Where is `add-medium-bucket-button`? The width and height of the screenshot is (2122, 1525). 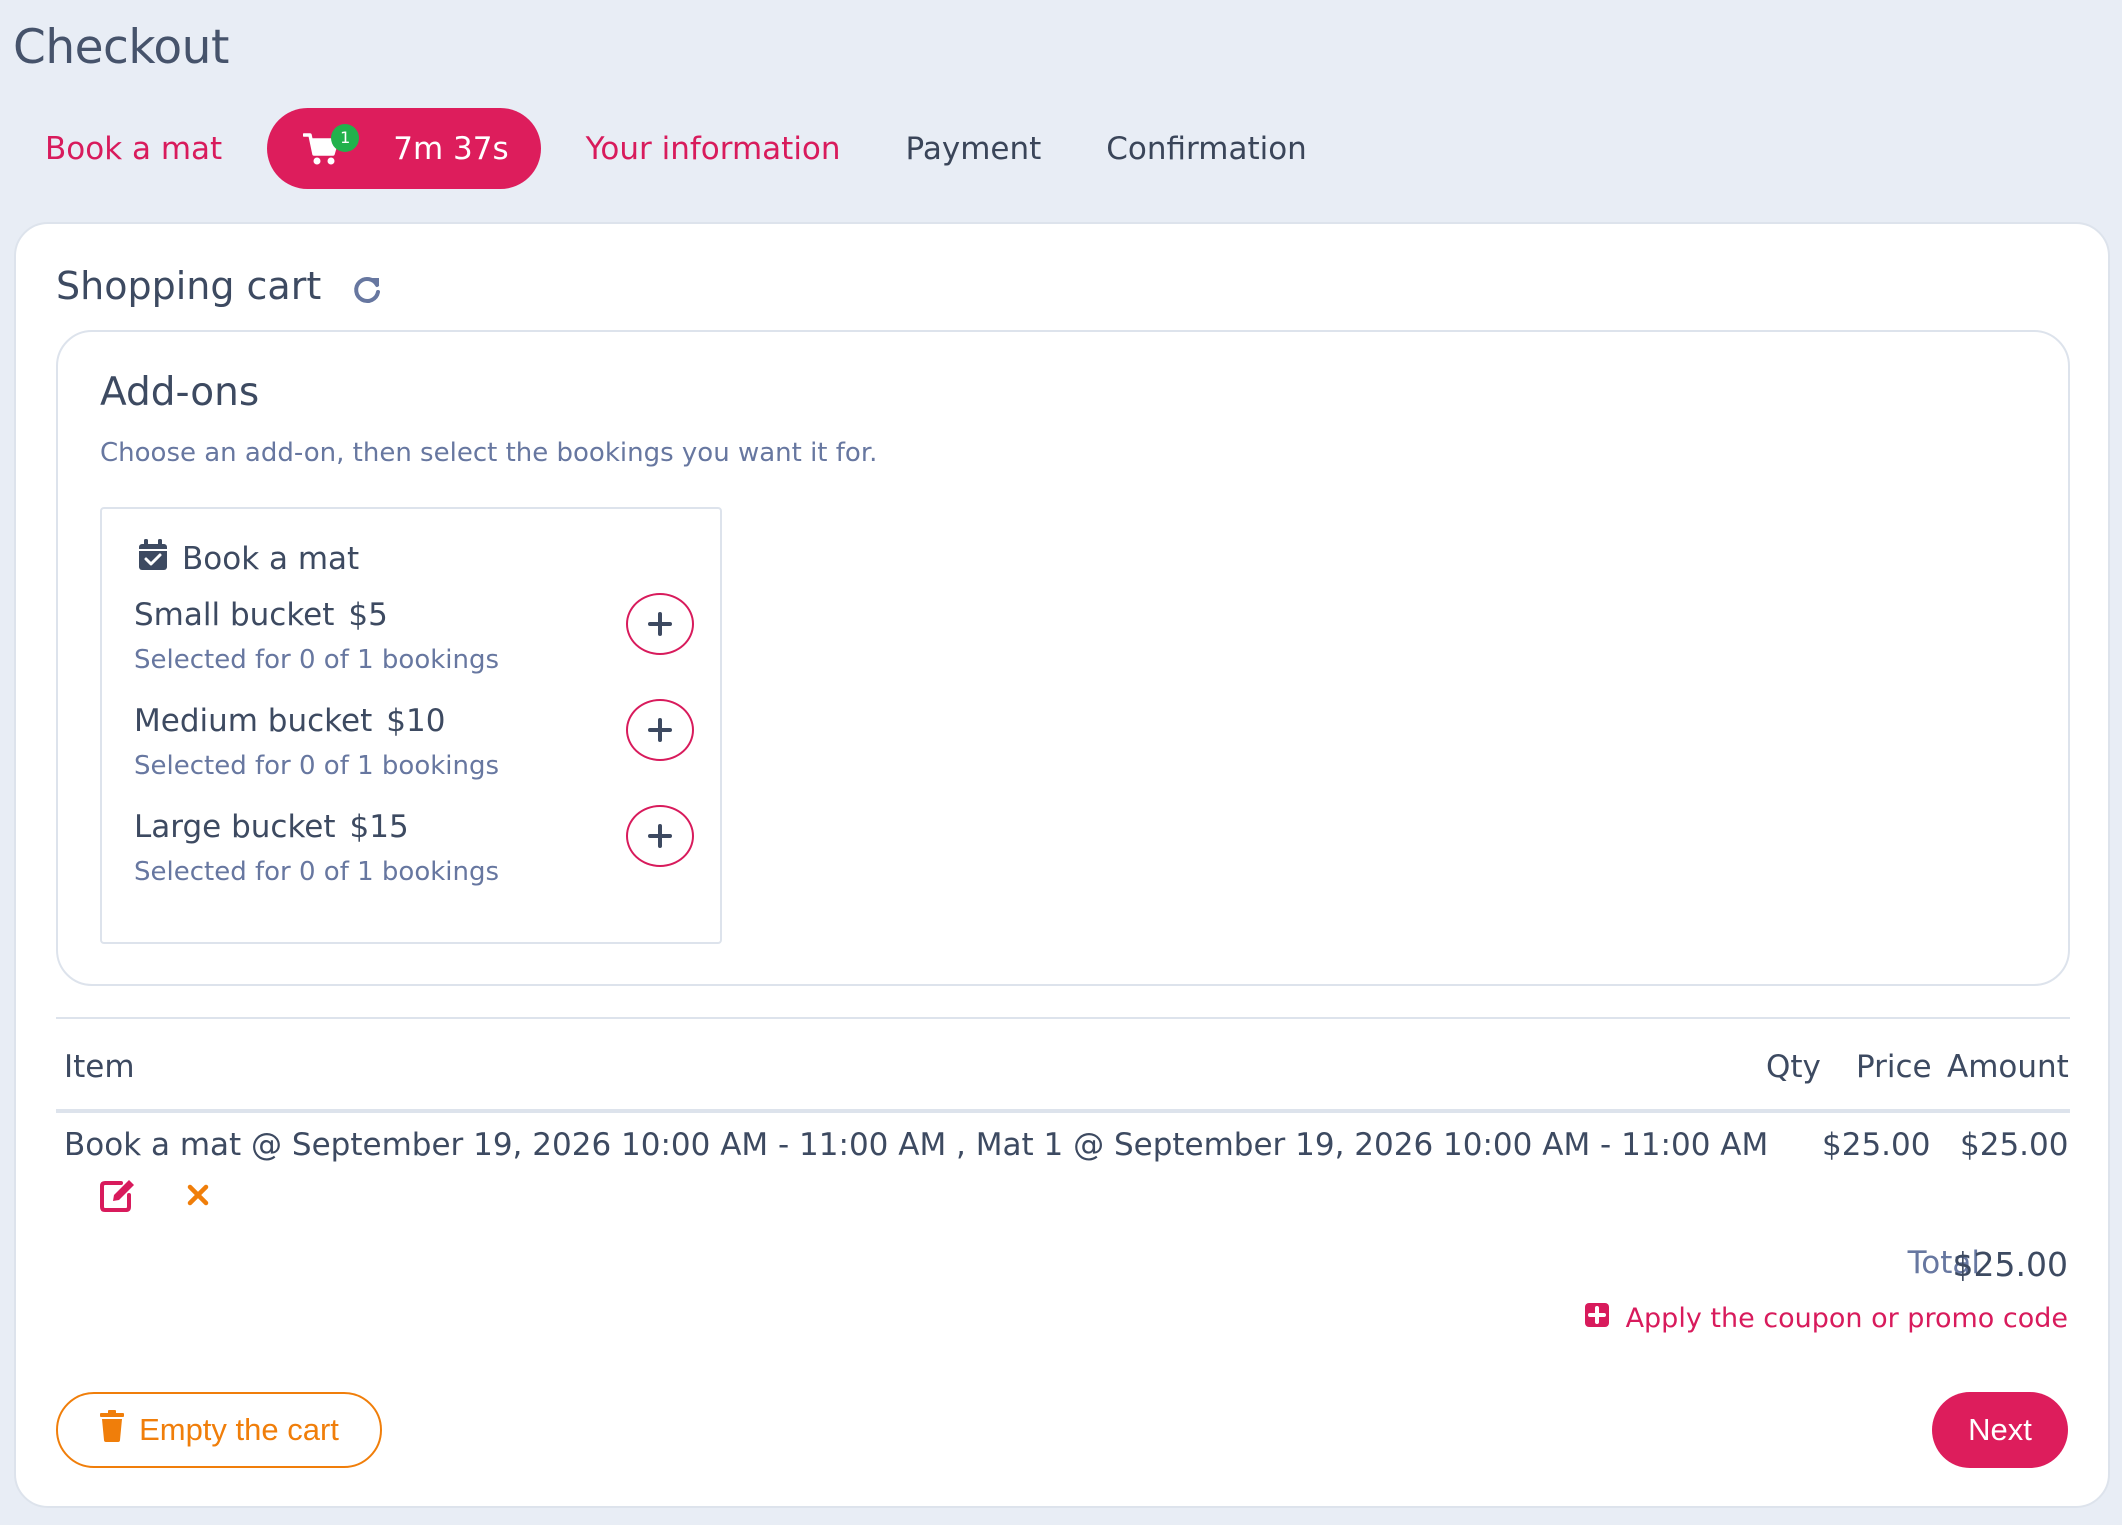 add-medium-bucket-button is located at coordinates (660, 730).